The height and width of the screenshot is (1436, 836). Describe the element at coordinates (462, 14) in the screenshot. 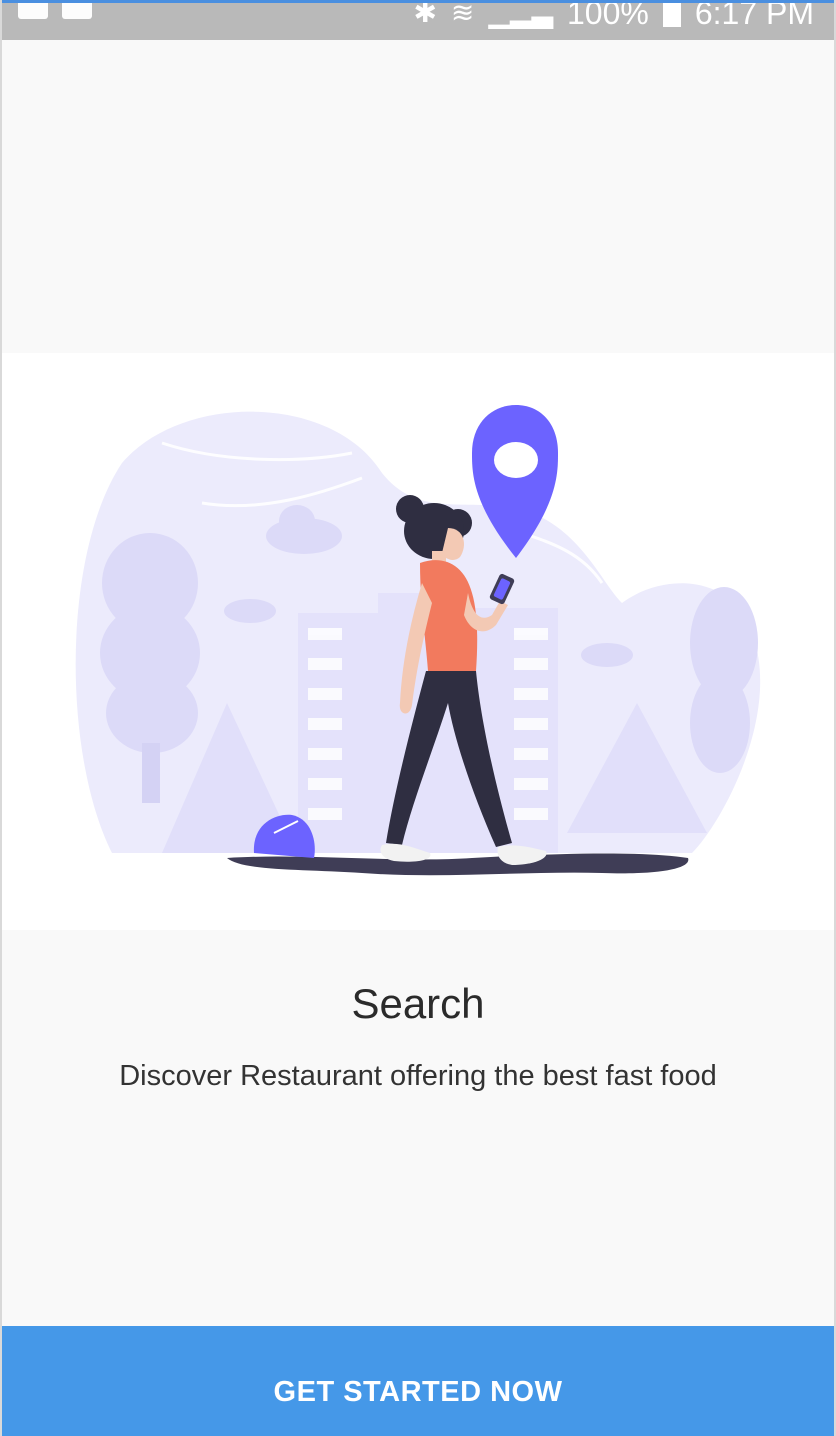

I see `wifi-icon: ≋` at that location.